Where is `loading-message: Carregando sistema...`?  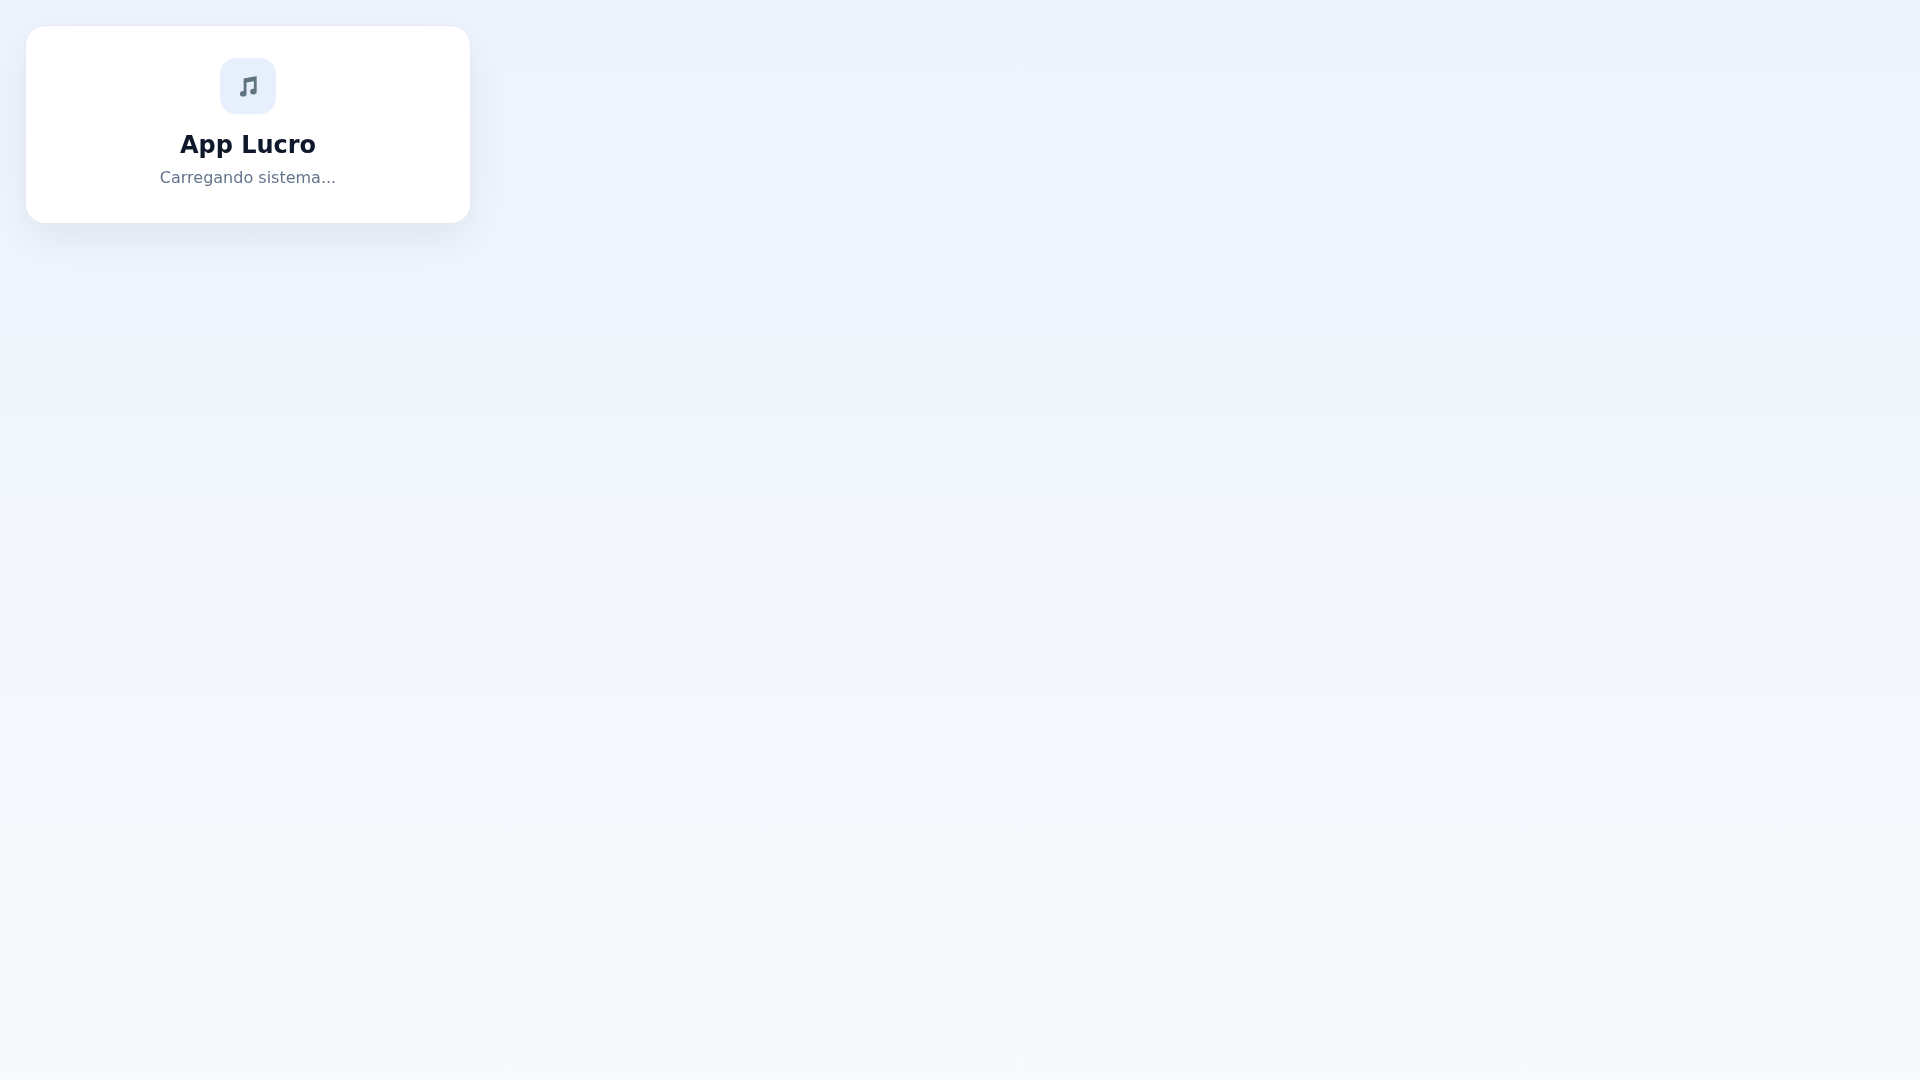
loading-message: Carregando sistema... is located at coordinates (248, 178).